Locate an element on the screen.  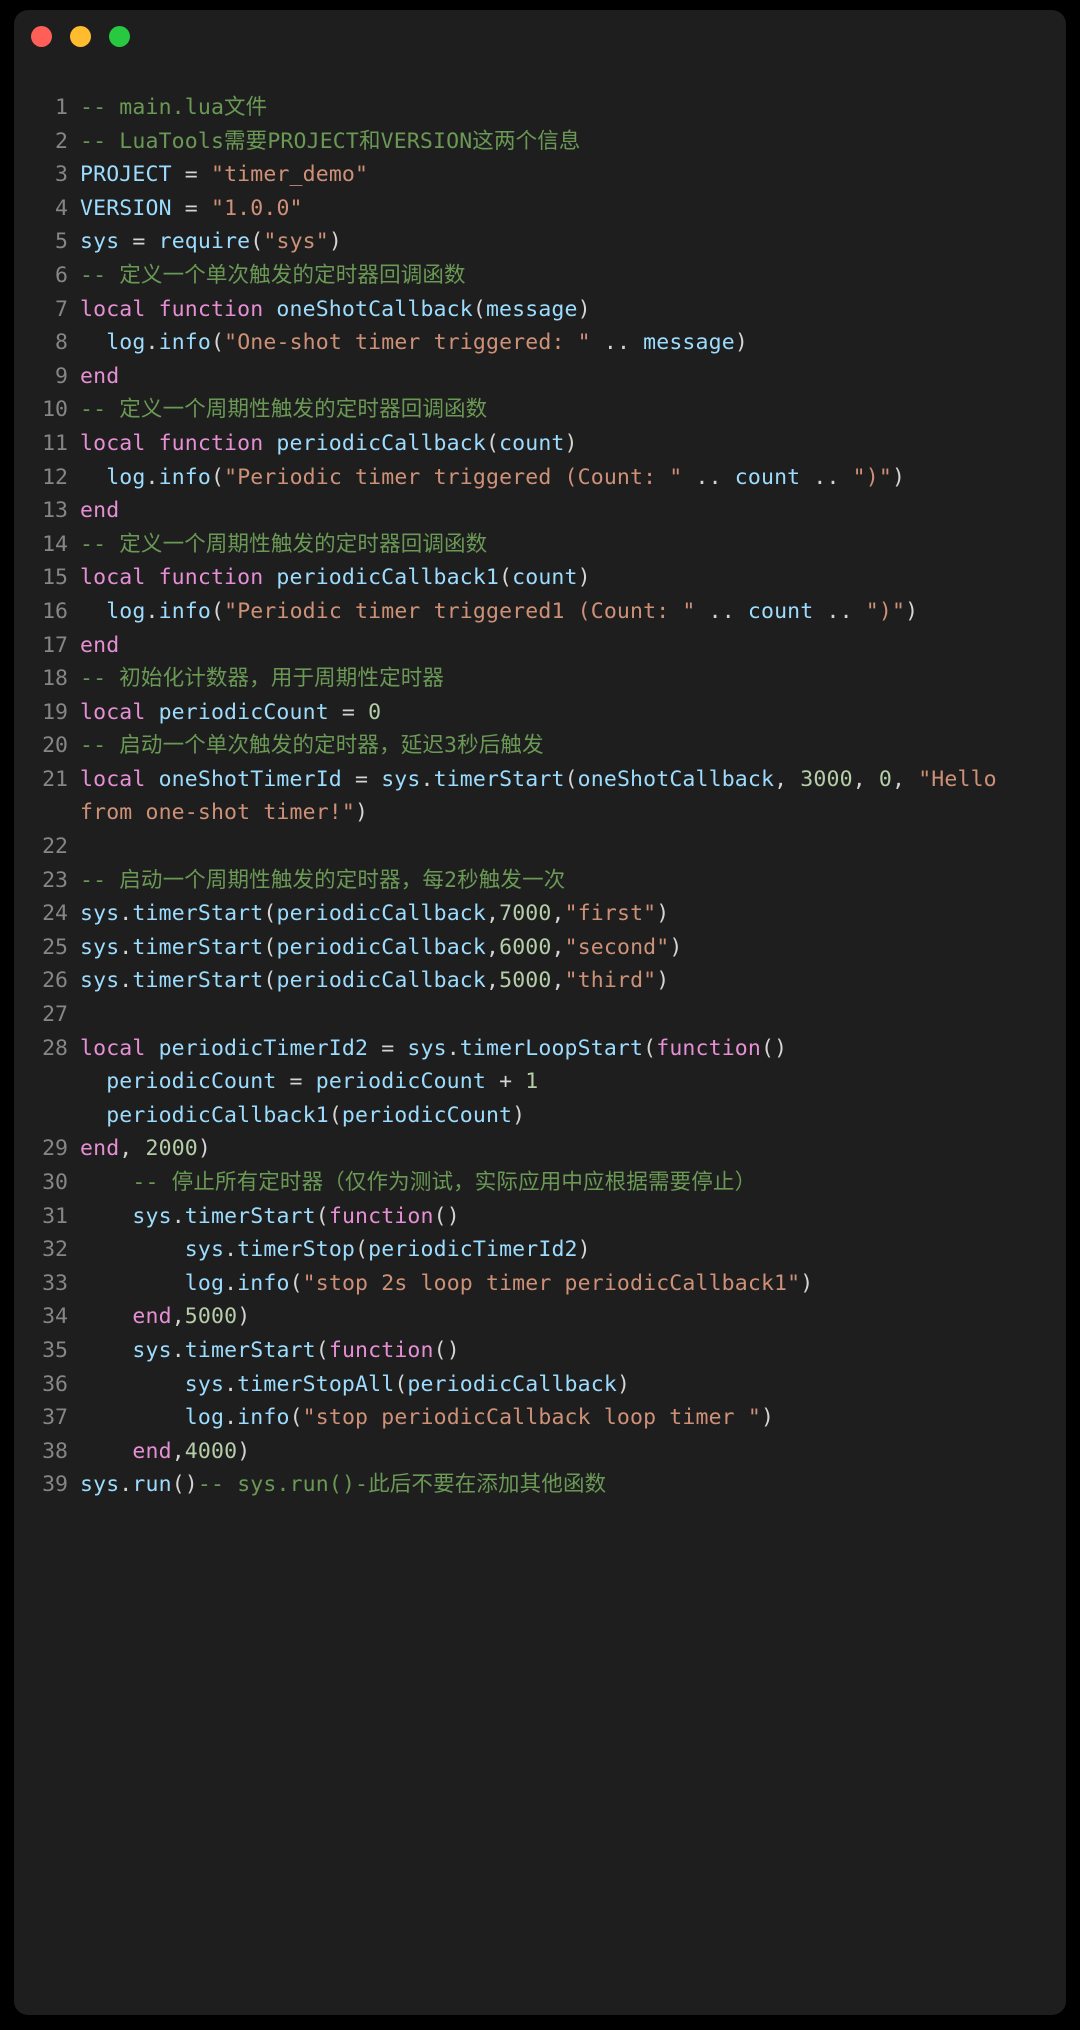
code-line: 35 sys.timerStart(function() is located at coordinates (535, 1351).